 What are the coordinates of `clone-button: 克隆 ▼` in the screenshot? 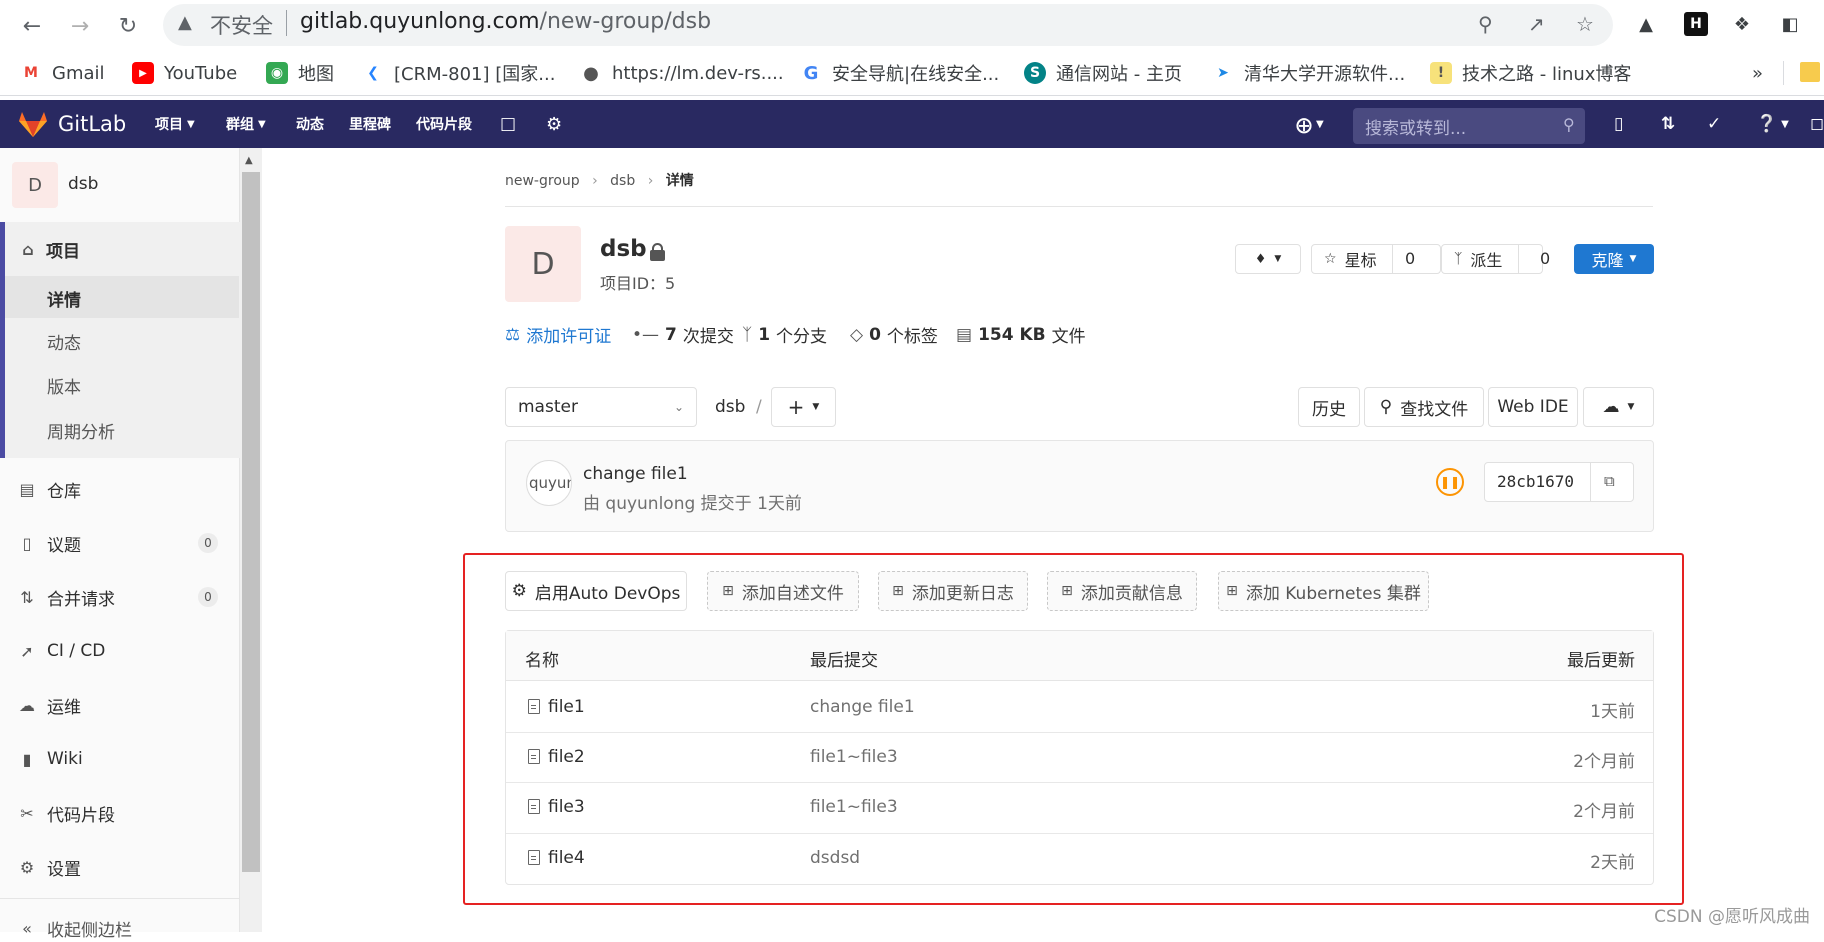 It's located at (1614, 259).